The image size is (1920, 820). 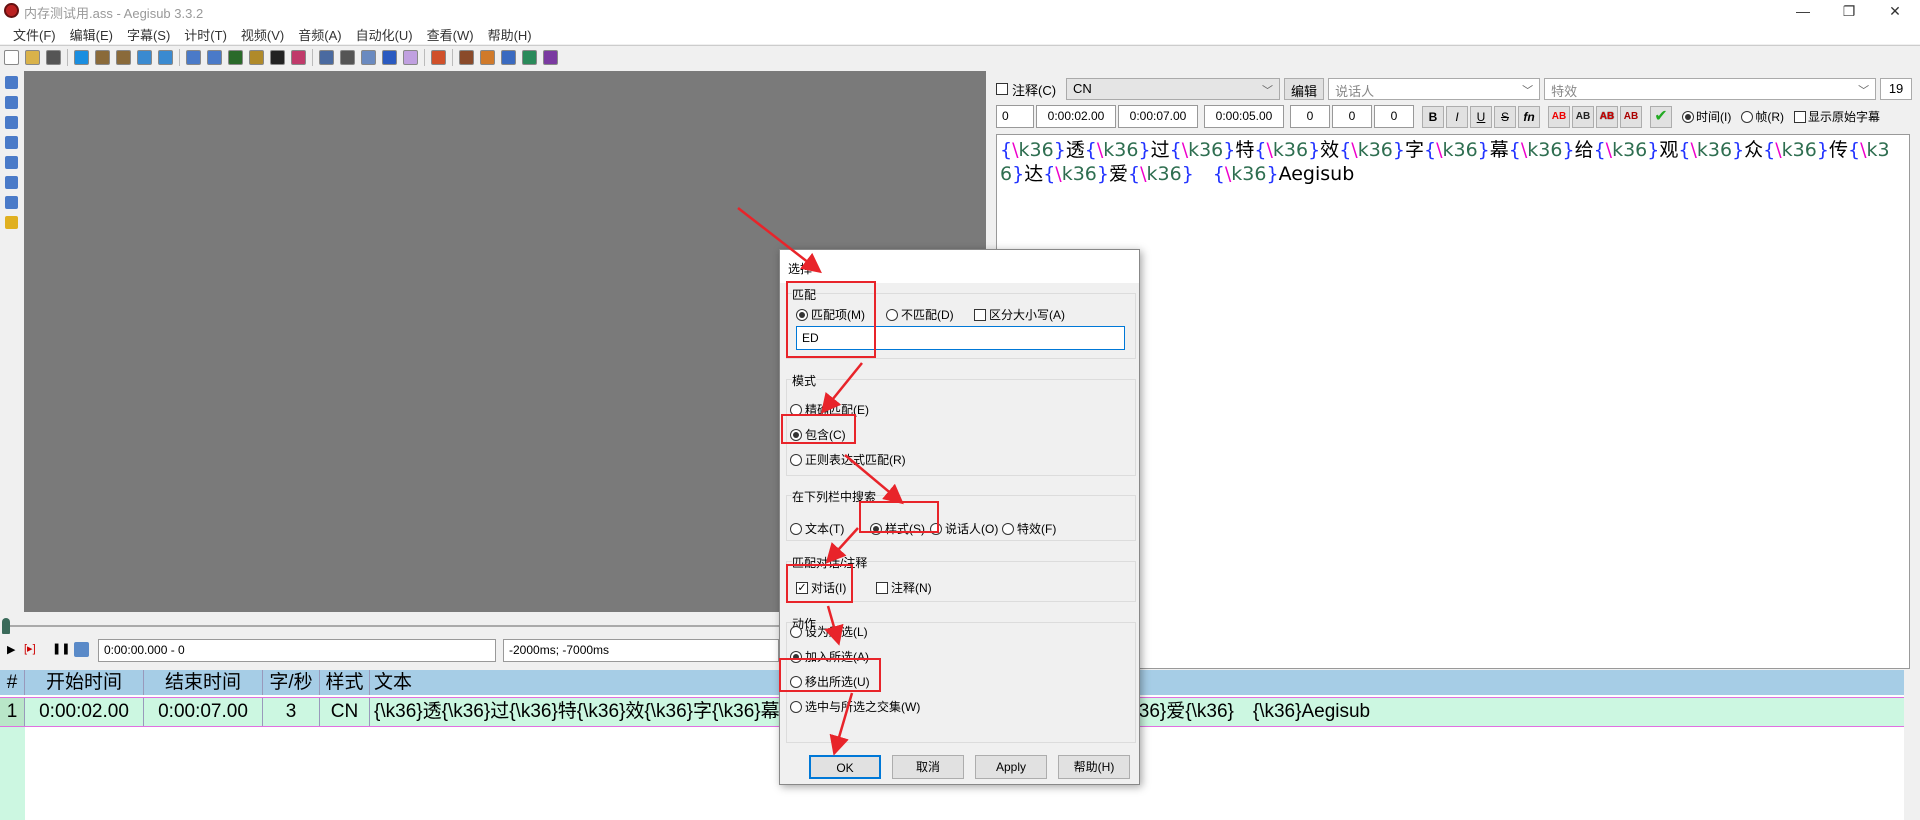 I want to click on case-sensitive-checkbox, so click(x=980, y=314).